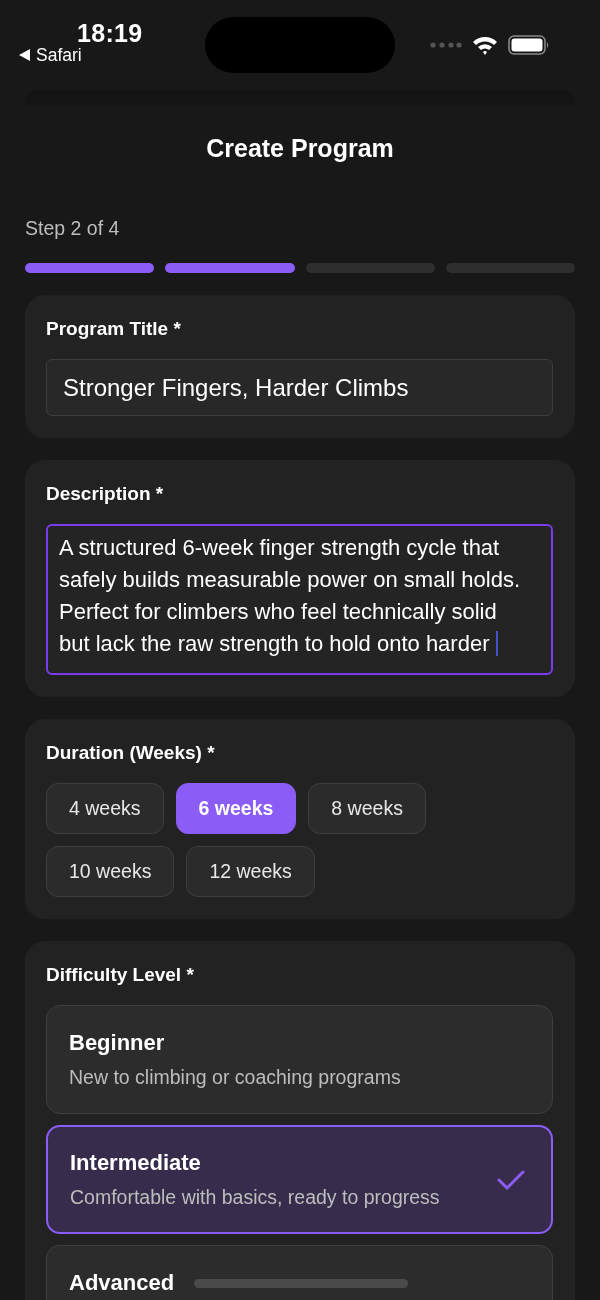 This screenshot has height=1300, width=600. Describe the element at coordinates (24, 55) in the screenshot. I see `back-icon` at that location.